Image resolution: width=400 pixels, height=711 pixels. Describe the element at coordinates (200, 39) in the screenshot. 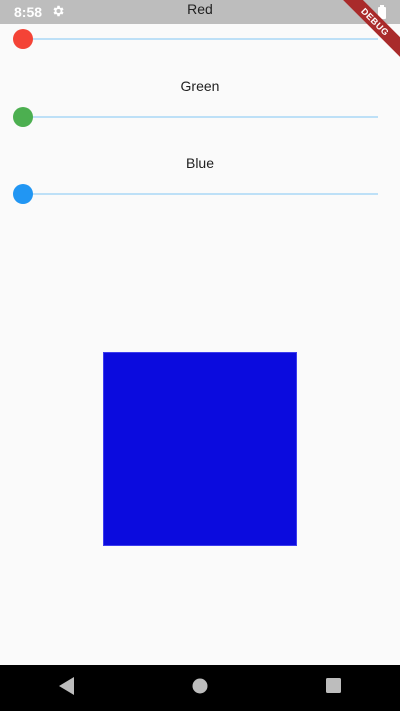

I see `red-slider-track` at that location.